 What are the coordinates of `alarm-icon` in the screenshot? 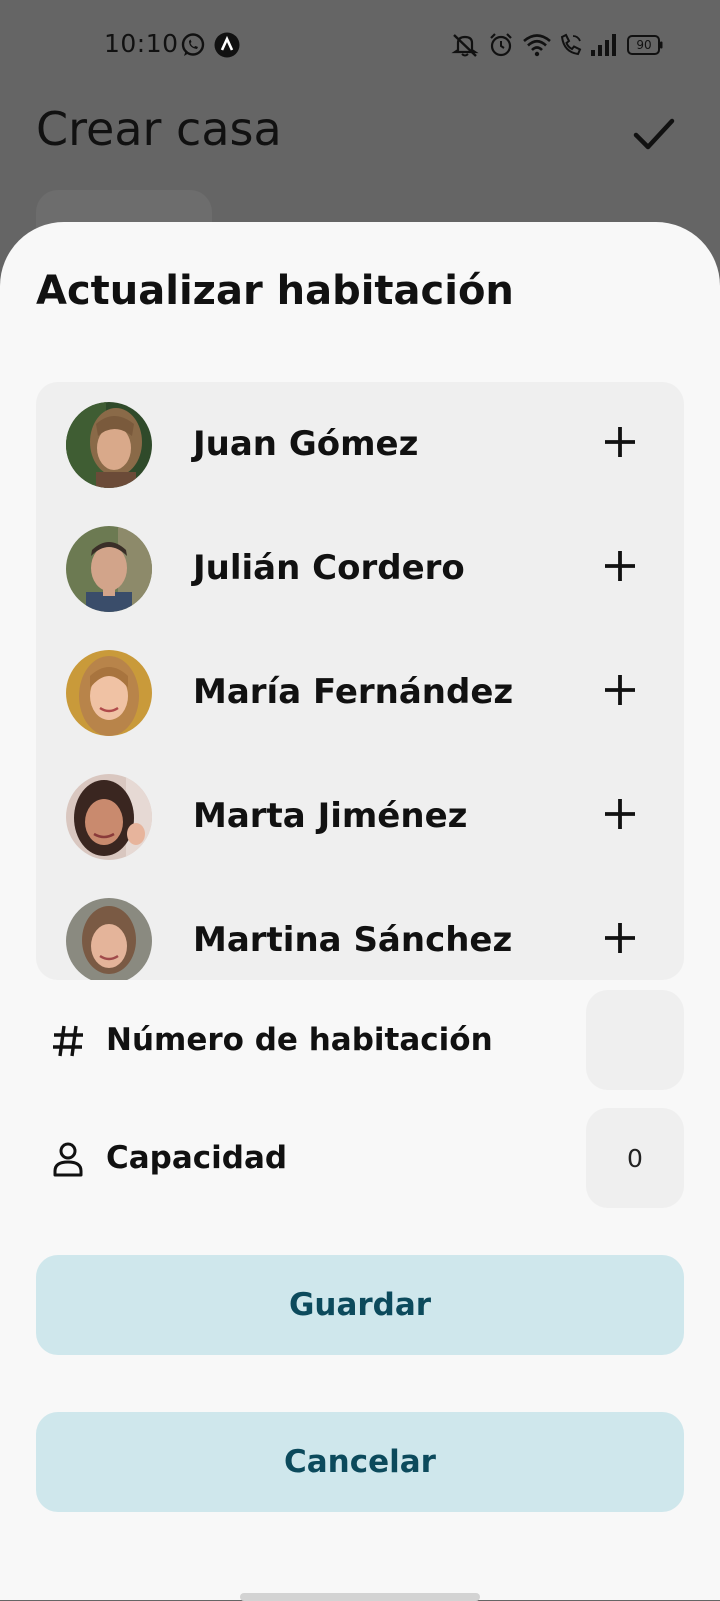 It's located at (501, 45).